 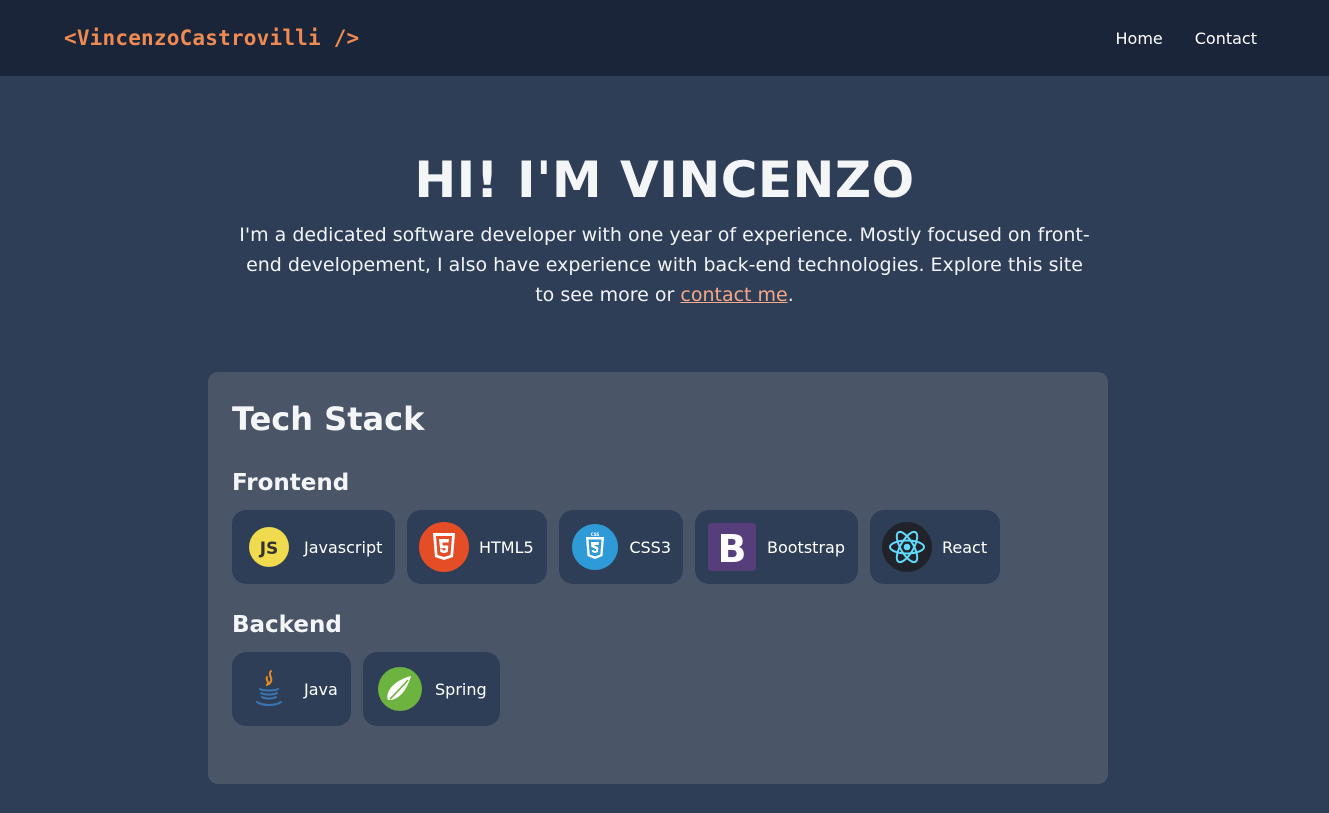 What do you see at coordinates (431, 689) in the screenshot?
I see `tech-chip-spring: Spring` at bounding box center [431, 689].